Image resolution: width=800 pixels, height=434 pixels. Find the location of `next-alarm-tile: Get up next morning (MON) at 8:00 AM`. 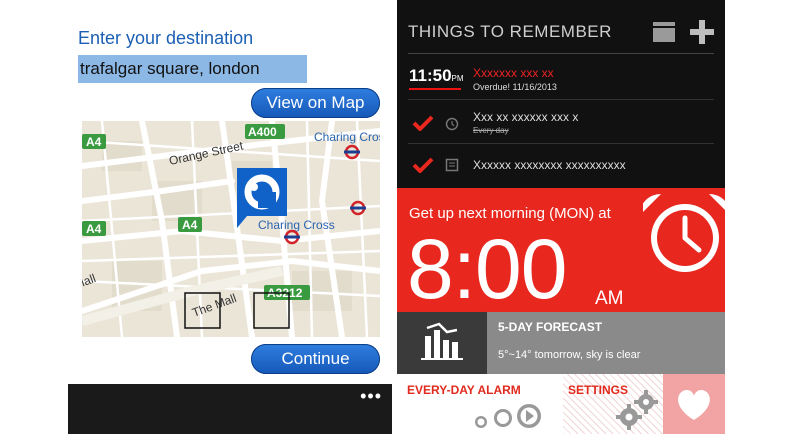

next-alarm-tile: Get up next morning (MON) at 8:00 AM is located at coordinates (561, 250).